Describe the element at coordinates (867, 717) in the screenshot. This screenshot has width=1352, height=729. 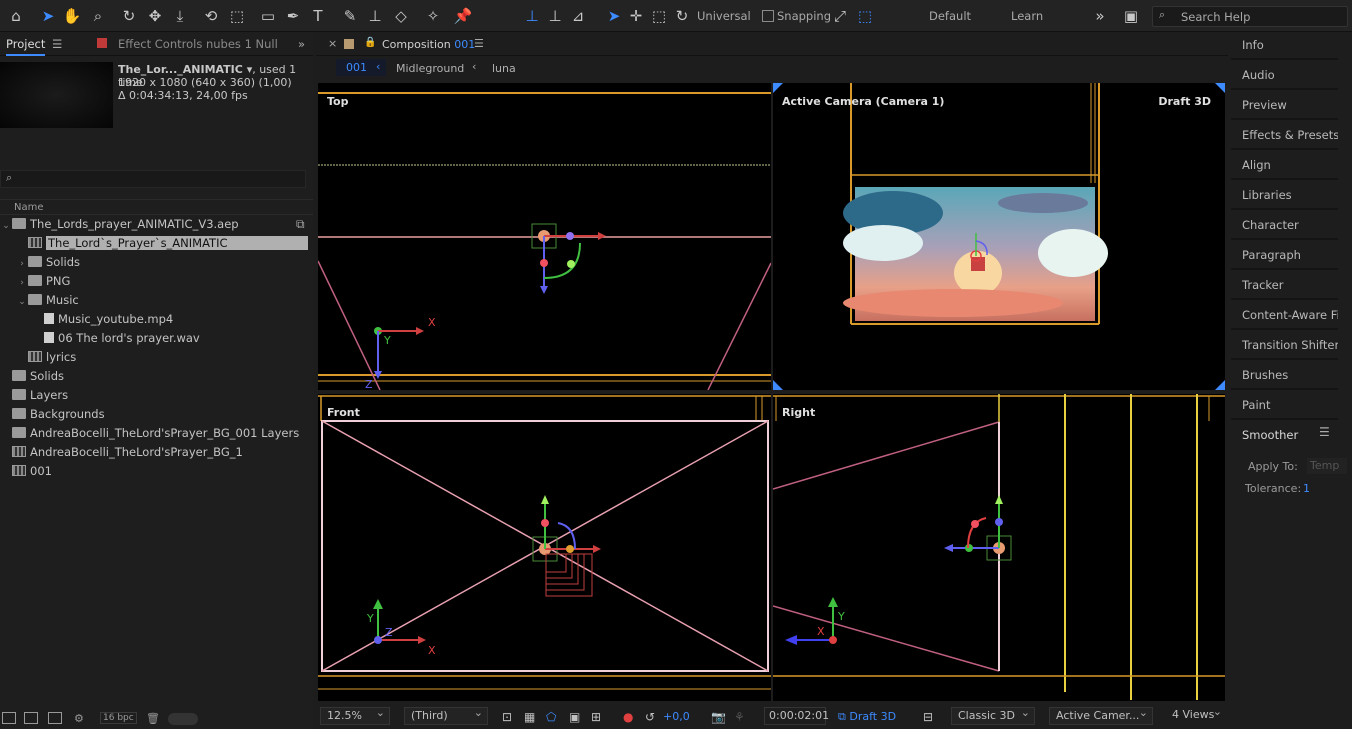
I see `draft-3d-toggle: ⧉ Draft 3D` at that location.